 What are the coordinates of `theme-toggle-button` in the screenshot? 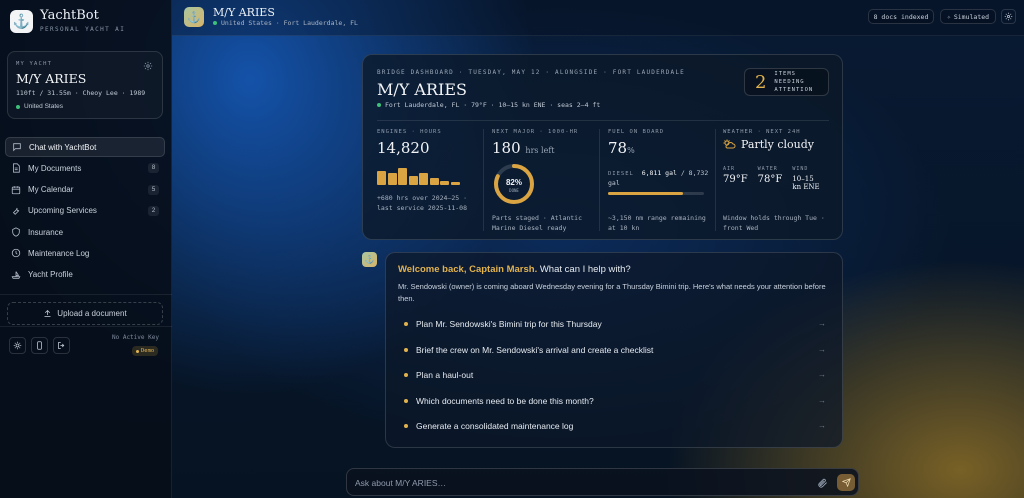 It's located at (17, 345).